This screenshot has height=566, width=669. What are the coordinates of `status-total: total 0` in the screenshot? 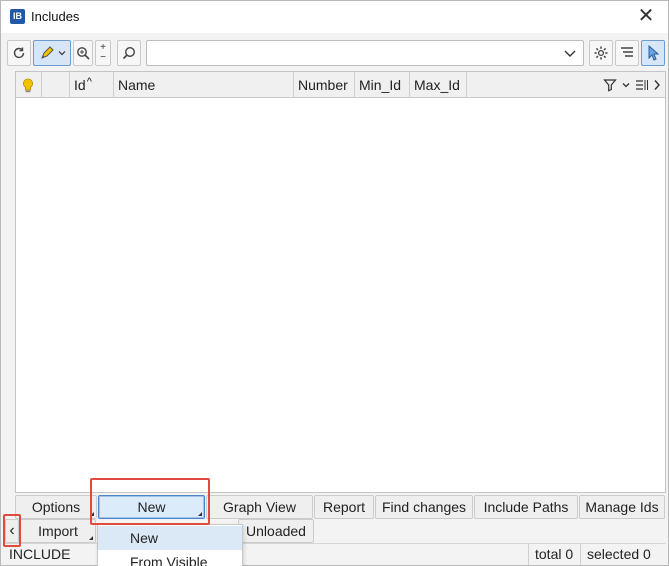 It's located at (554, 554).